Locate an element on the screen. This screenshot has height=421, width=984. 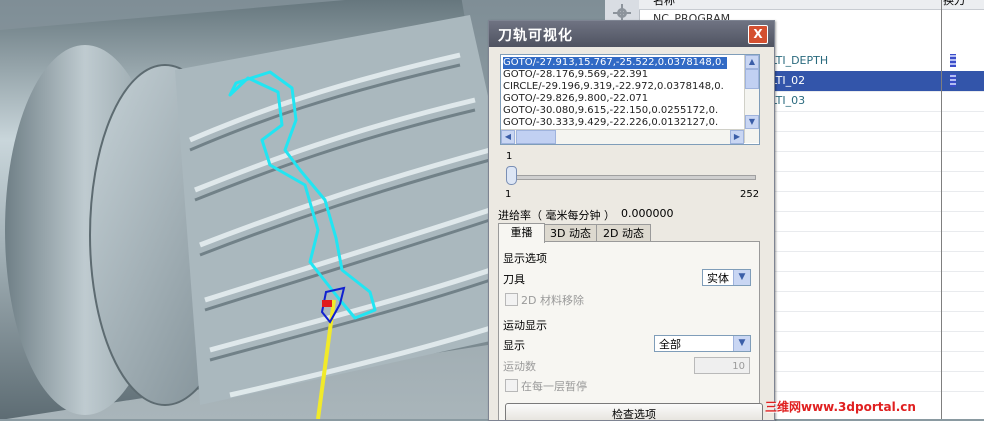
animation-slider-track is located at coordinates (632, 177).